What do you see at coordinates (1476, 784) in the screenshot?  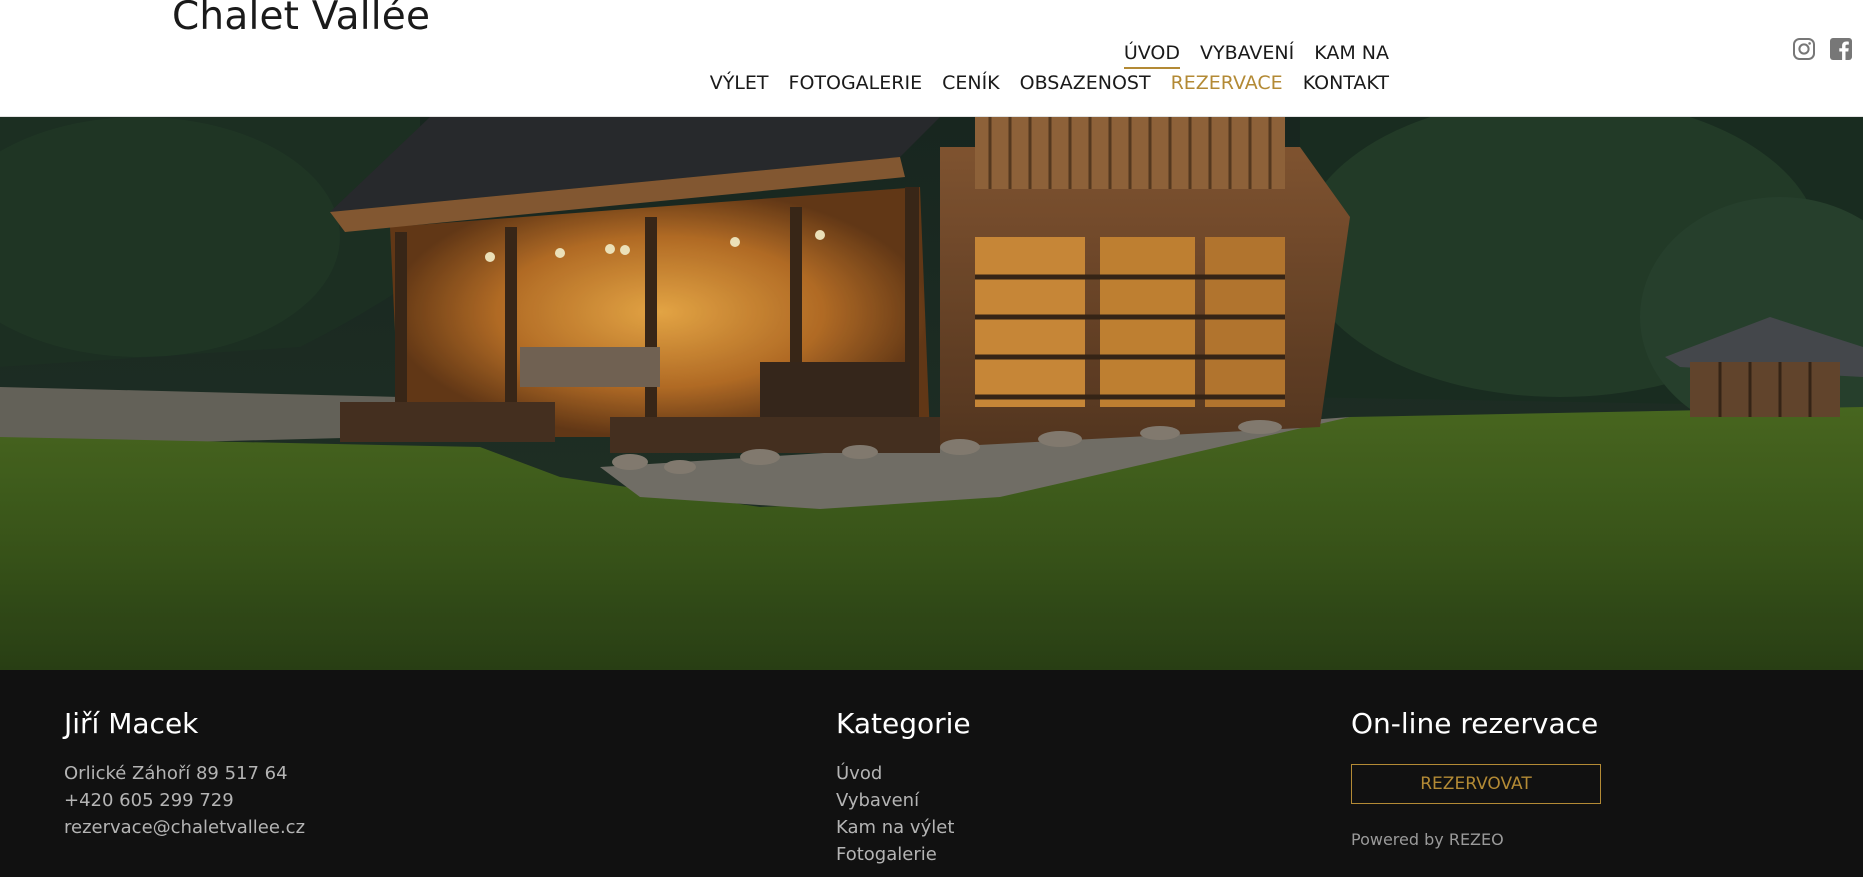 I see `reserve-button: REZERVOVAT` at bounding box center [1476, 784].